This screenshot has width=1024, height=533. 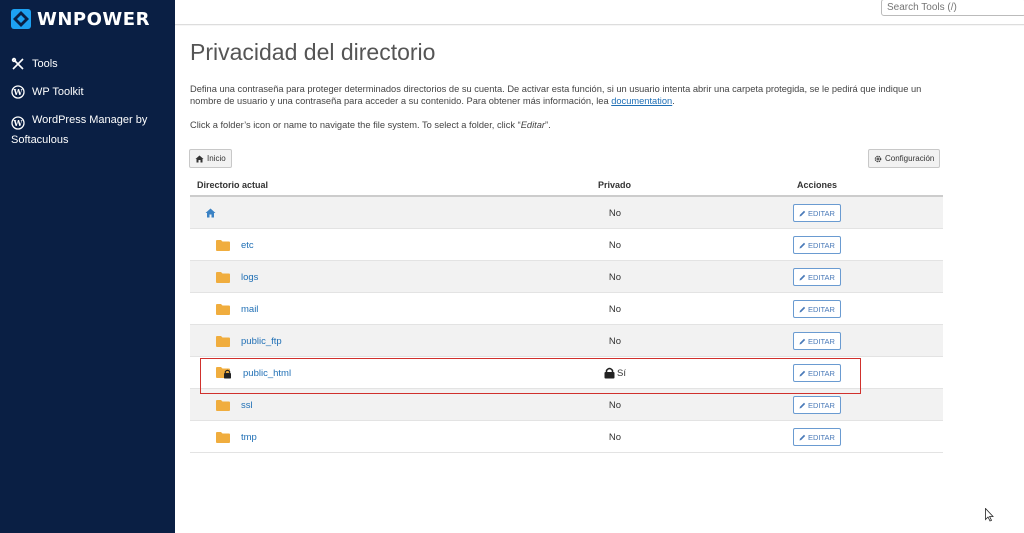 What do you see at coordinates (79, 130) in the screenshot?
I see `sidebar-item-label: WordPress Manager by Softaculous` at bounding box center [79, 130].